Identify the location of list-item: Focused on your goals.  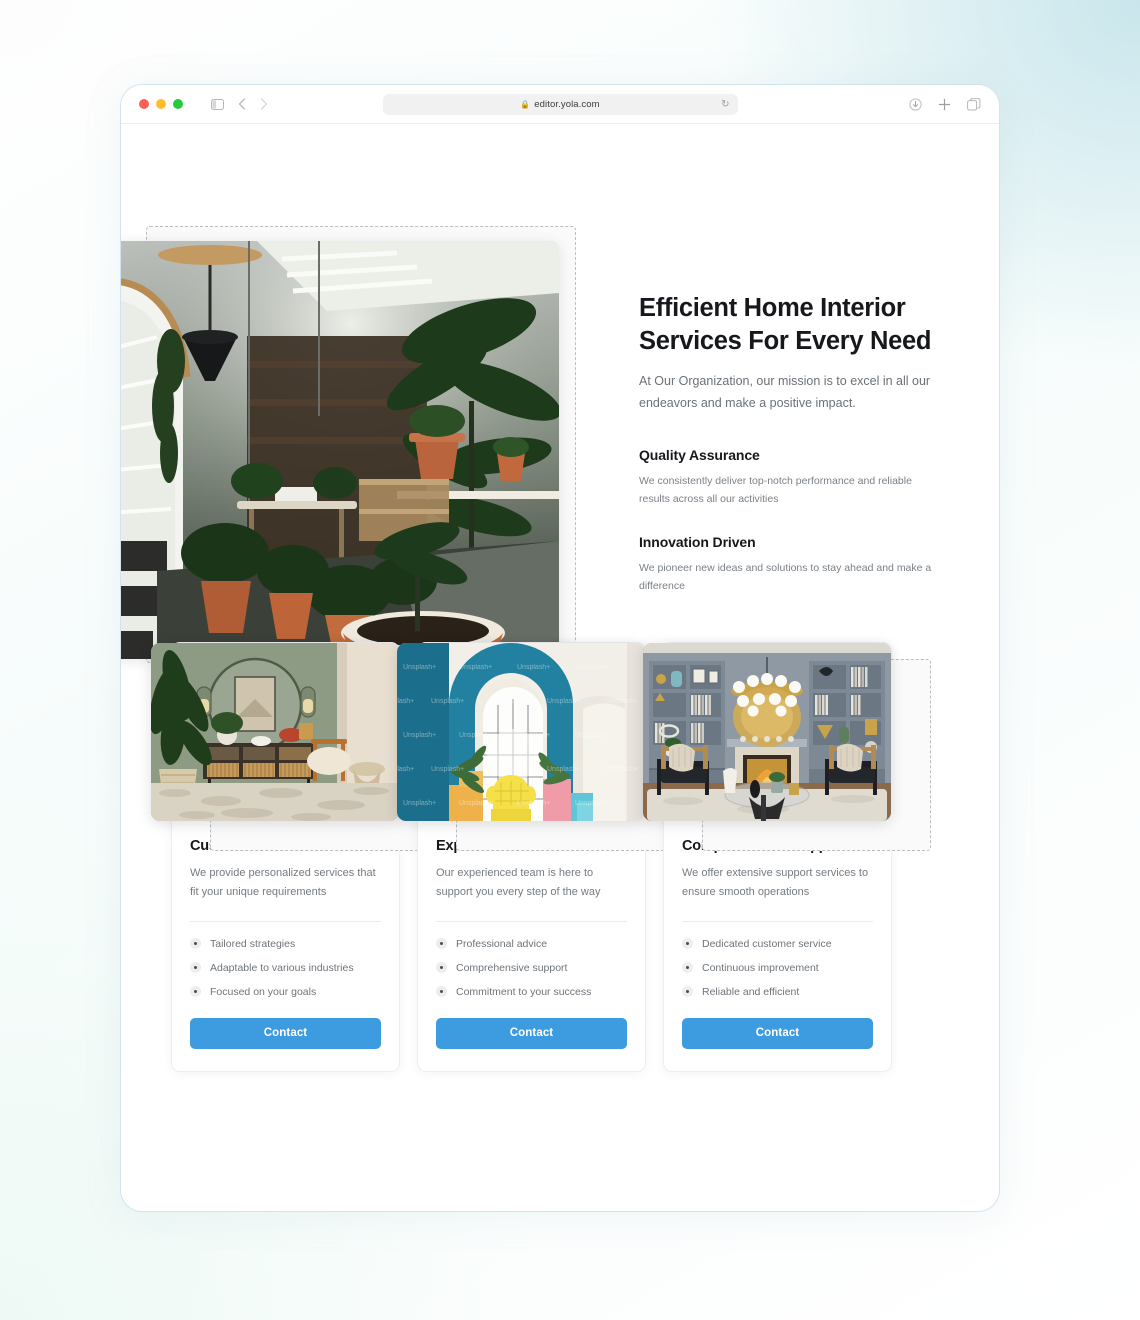
(285, 992).